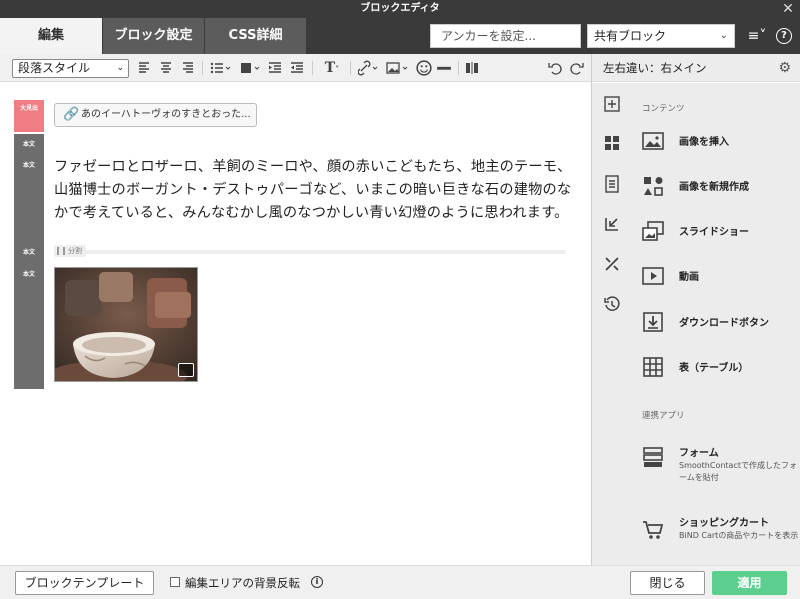 This screenshot has height=599, width=800. Describe the element at coordinates (784, 68) in the screenshot. I see `gear-icon: ⚙` at that location.